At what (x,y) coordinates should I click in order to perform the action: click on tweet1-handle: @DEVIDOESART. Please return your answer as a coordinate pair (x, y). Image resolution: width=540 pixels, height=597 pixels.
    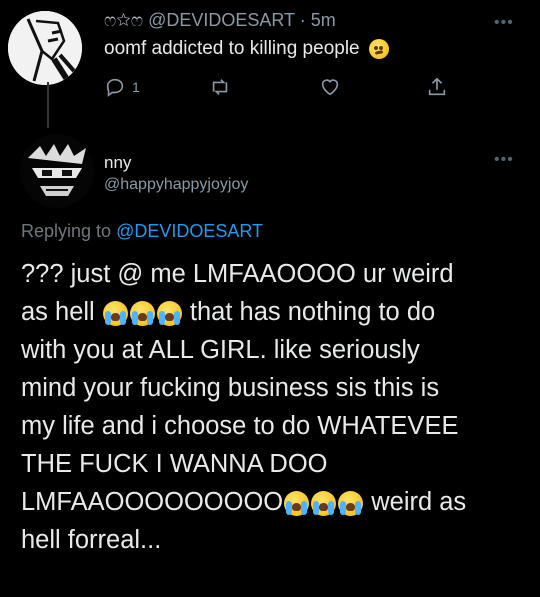
    Looking at the image, I should click on (221, 20).